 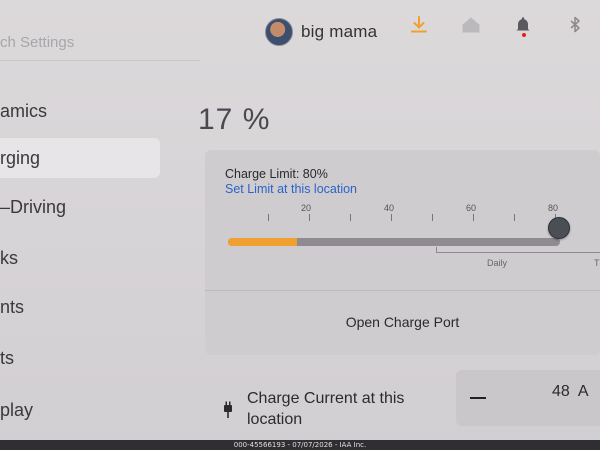 I want to click on sidebar-item-self-driving: –Driving, so click(x=80, y=207).